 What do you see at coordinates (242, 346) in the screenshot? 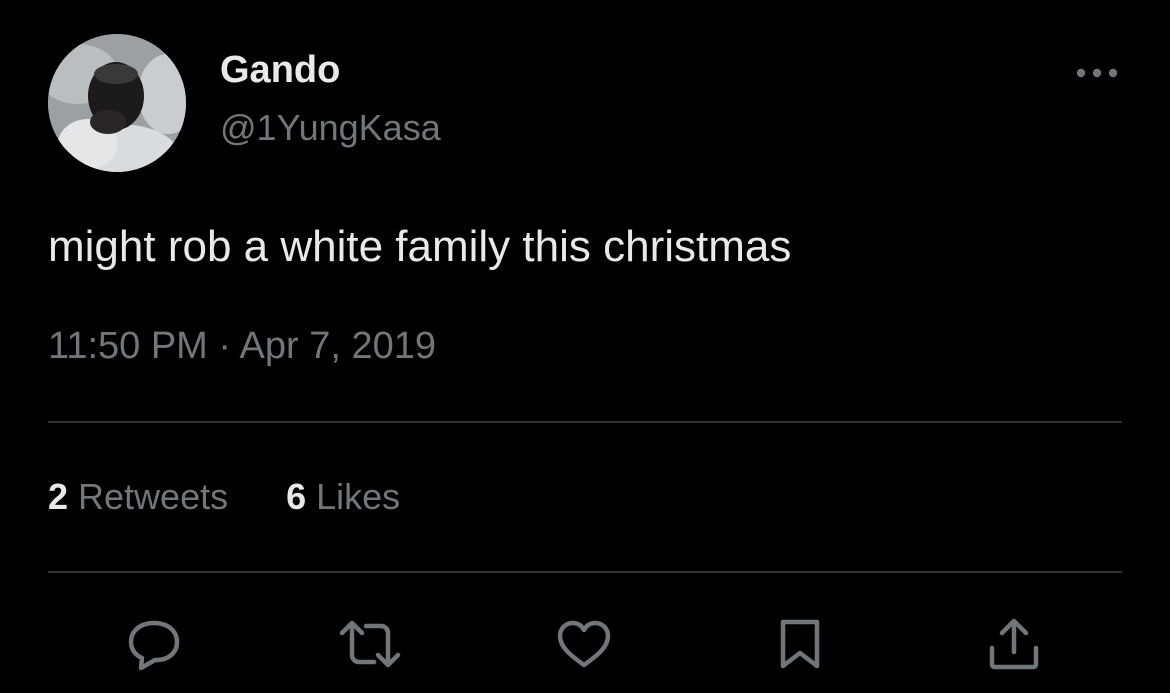
I see `tweet-timestamp: 11:50 PM · Apr 7, 2019` at bounding box center [242, 346].